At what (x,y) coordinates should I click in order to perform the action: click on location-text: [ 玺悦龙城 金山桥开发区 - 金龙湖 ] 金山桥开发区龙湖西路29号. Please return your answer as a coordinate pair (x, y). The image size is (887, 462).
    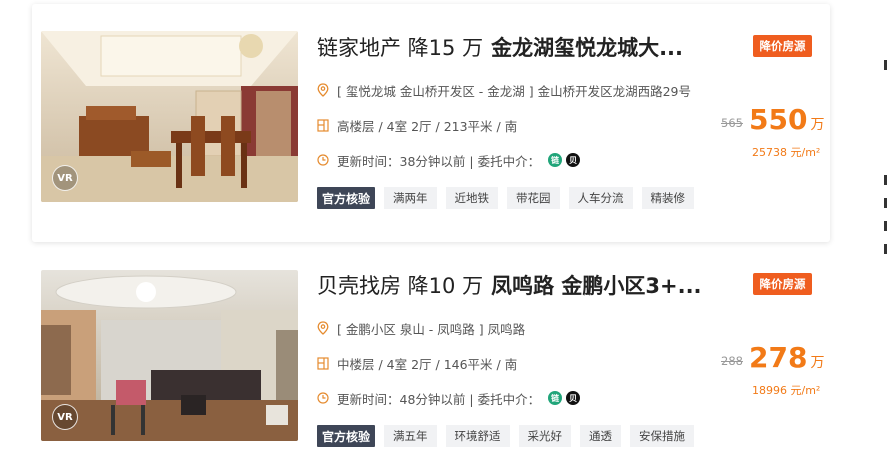
    Looking at the image, I should click on (514, 90).